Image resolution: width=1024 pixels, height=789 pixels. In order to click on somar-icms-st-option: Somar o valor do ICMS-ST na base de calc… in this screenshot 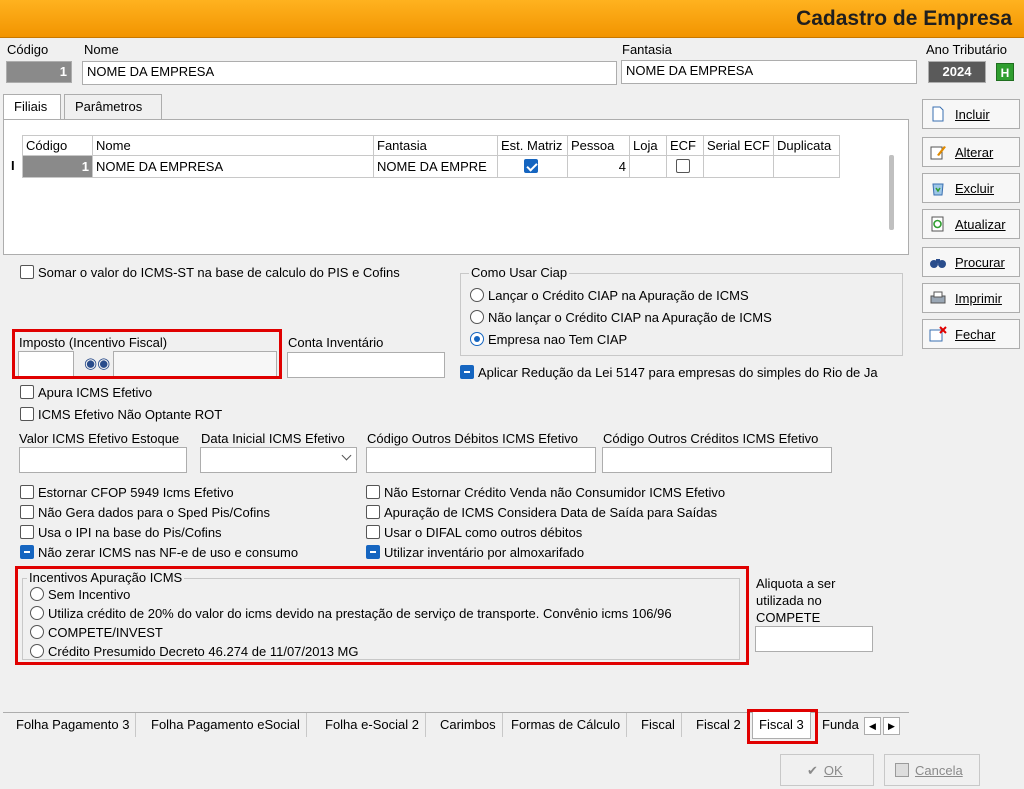, I will do `click(210, 272)`.